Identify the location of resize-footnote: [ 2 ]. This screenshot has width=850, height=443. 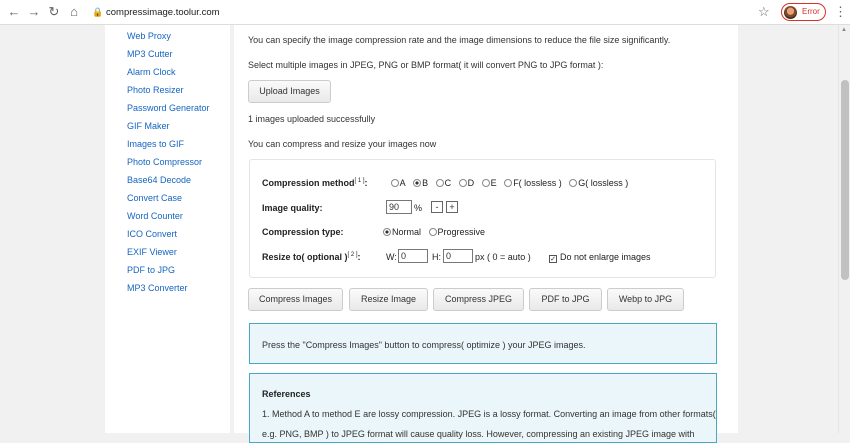
(352, 255).